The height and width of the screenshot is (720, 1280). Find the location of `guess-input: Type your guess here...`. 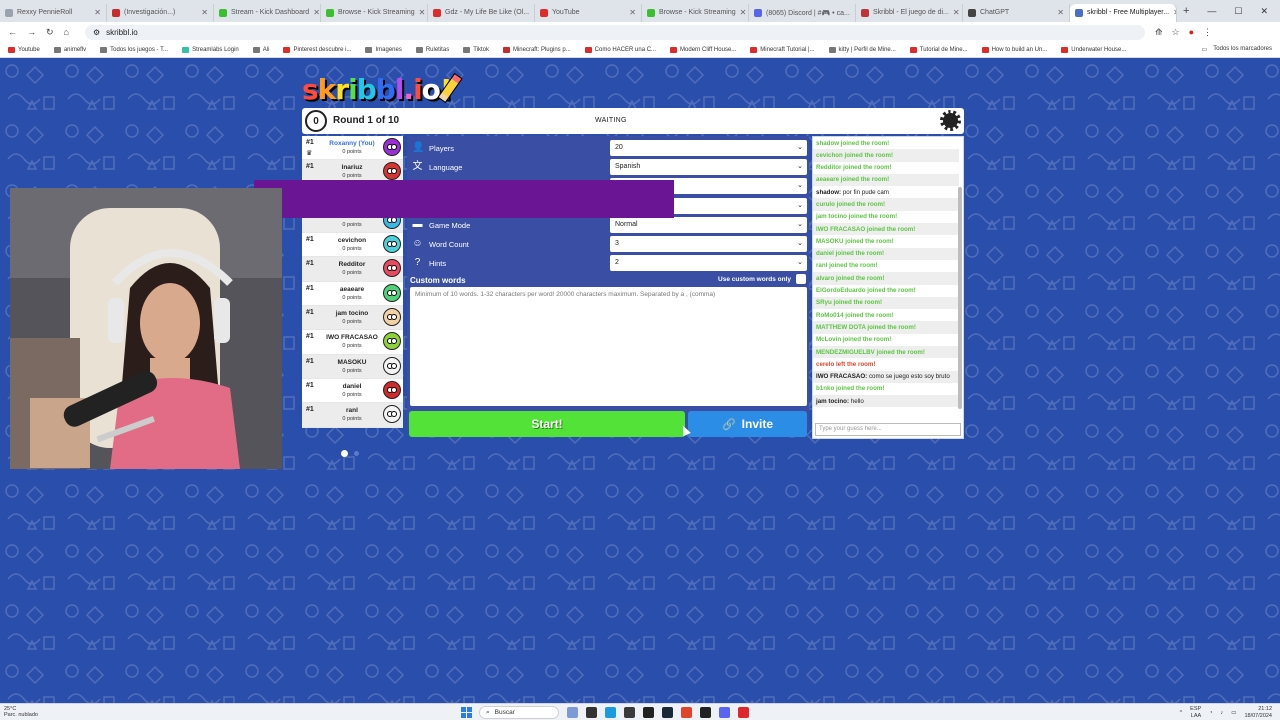

guess-input: Type your guess here... is located at coordinates (888, 429).